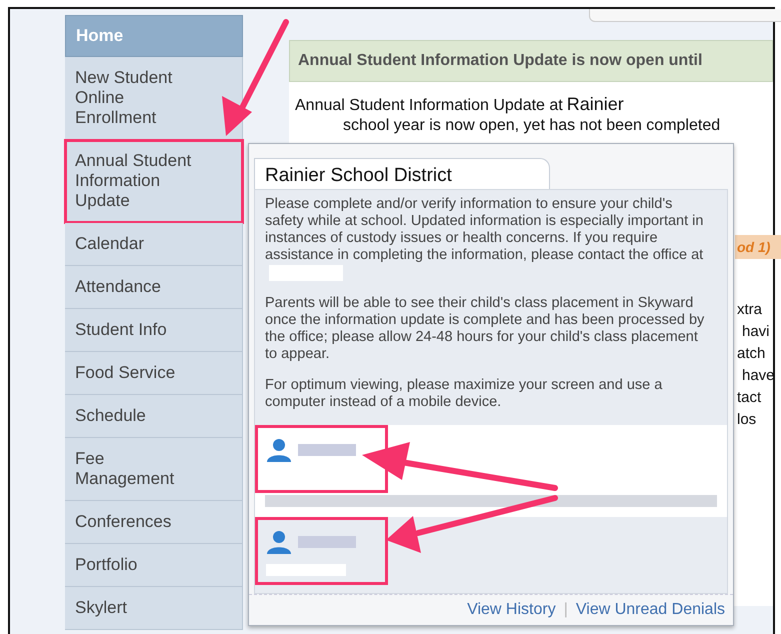 The height and width of the screenshot is (634, 781). What do you see at coordinates (154, 469) in the screenshot?
I see `sidebar-item: Fee Management` at bounding box center [154, 469].